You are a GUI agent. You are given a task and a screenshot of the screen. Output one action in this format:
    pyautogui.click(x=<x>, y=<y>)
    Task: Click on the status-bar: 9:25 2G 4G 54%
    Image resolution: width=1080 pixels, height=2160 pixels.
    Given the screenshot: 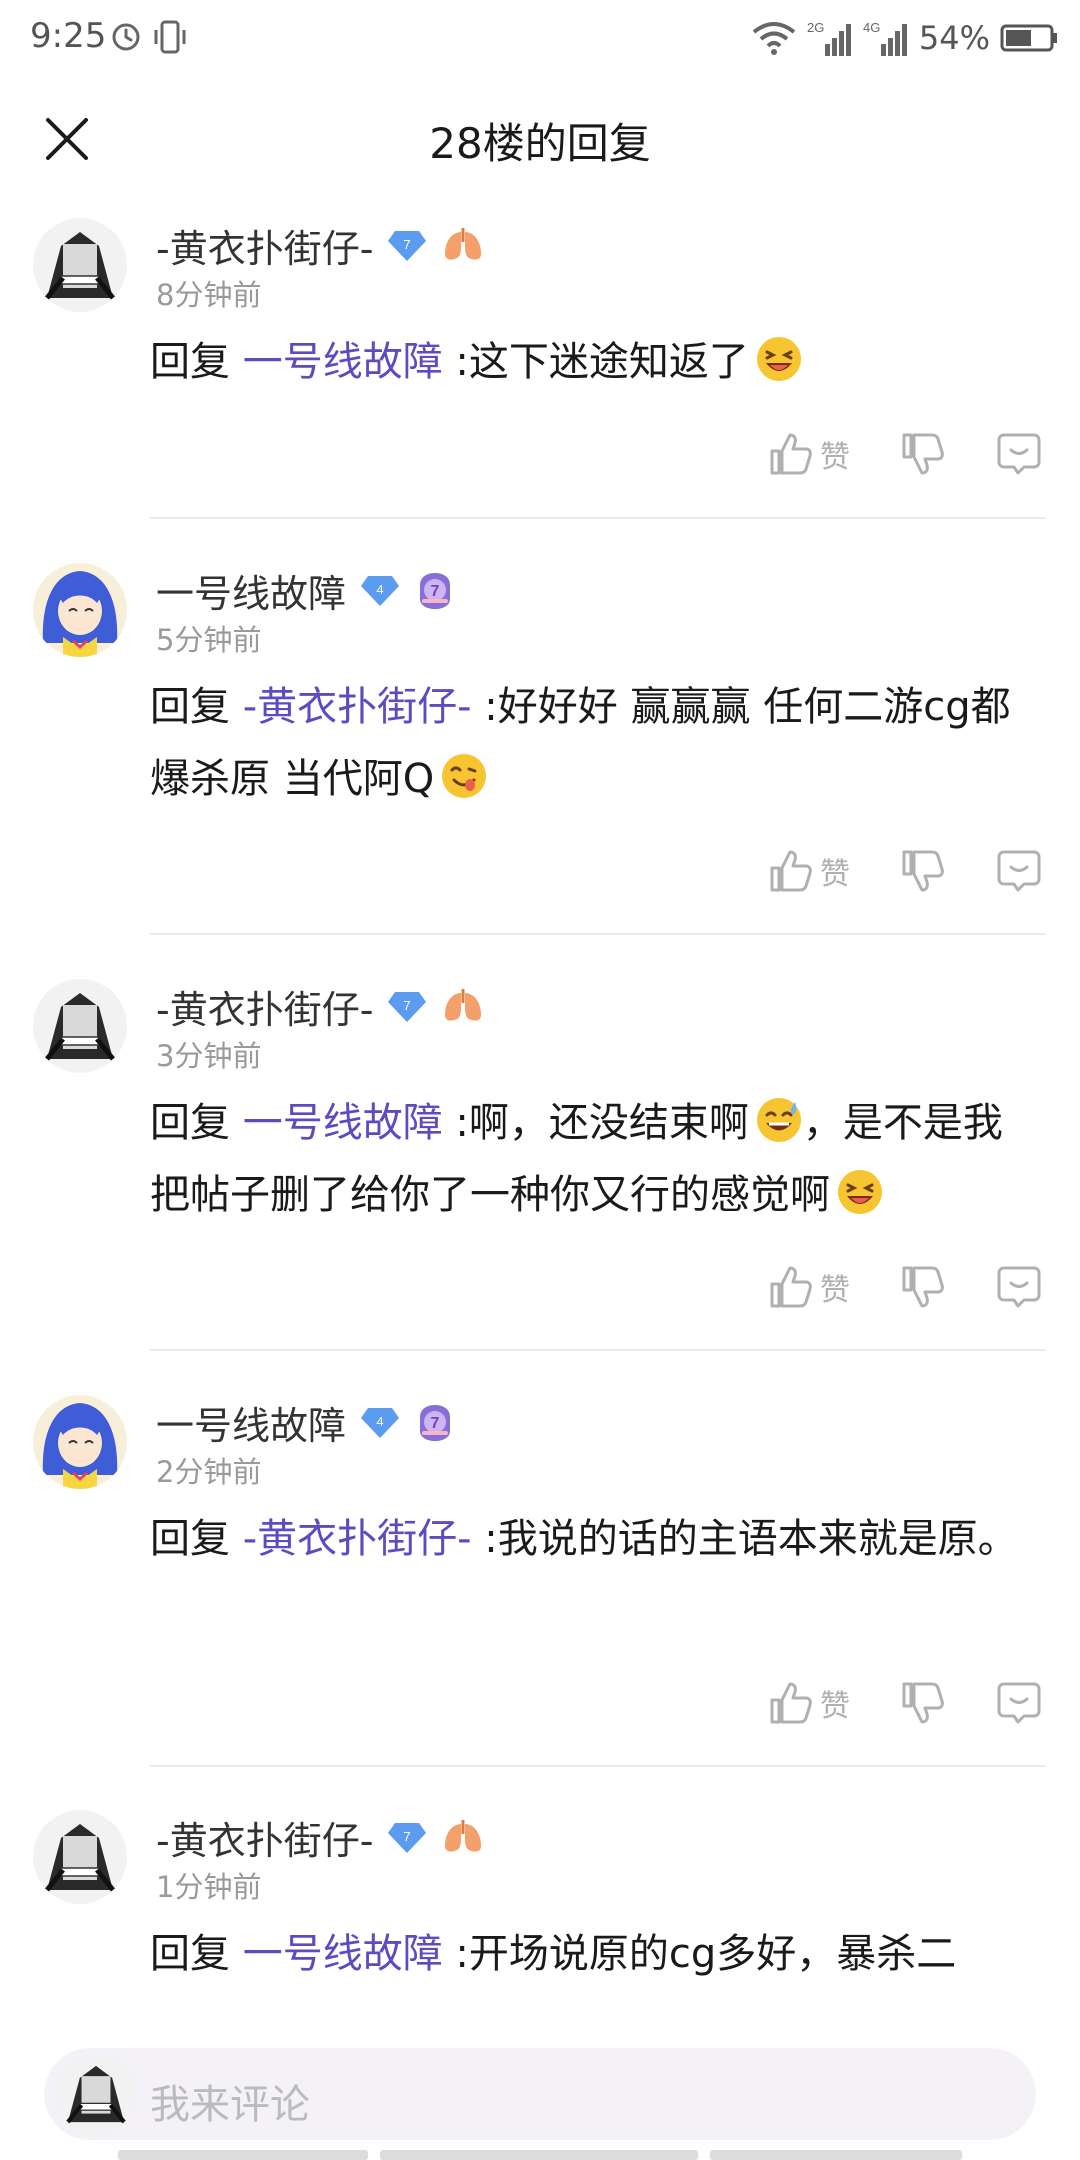 What is the action you would take?
    pyautogui.click(x=540, y=38)
    